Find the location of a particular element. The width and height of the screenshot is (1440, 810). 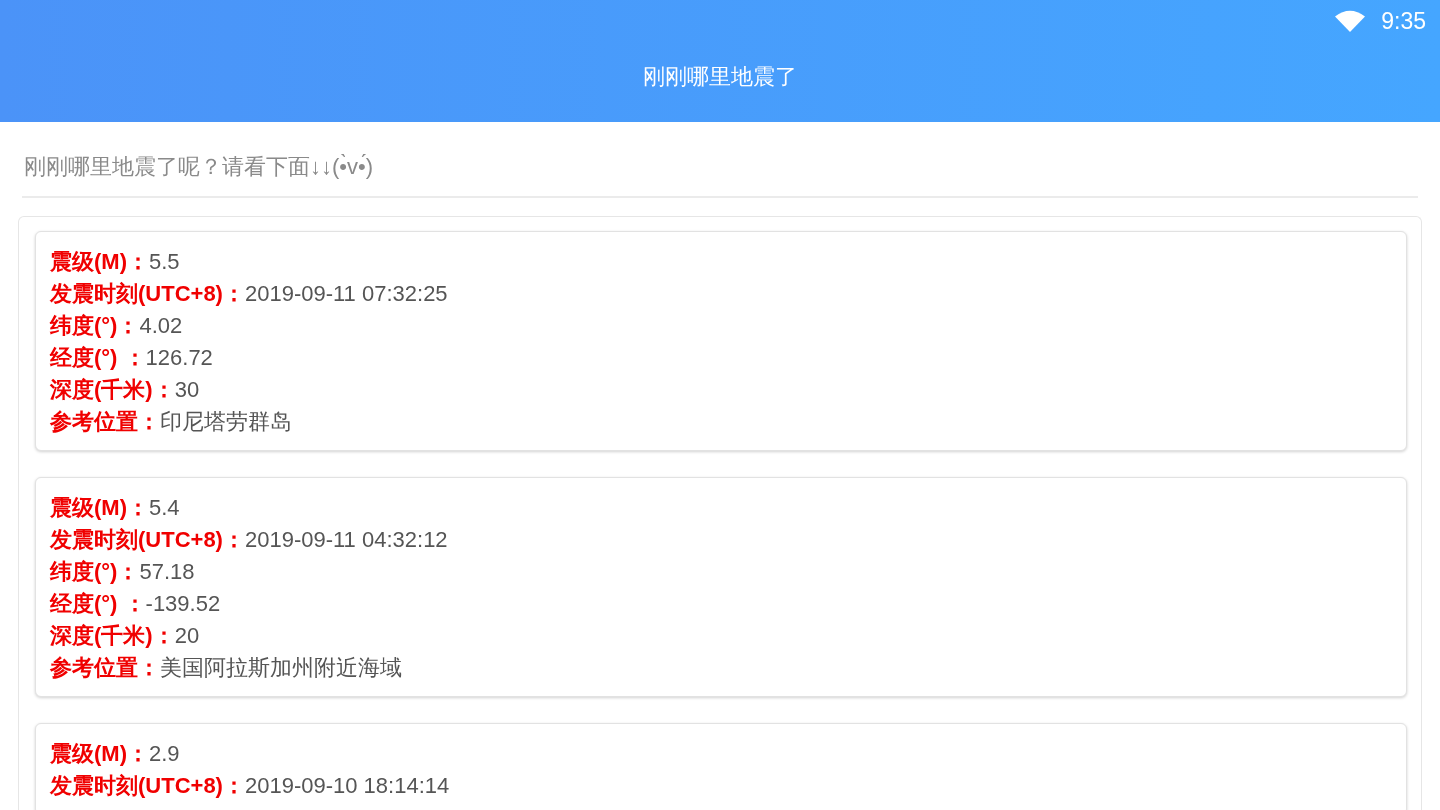

field-value: 2019-09-11 07:32:25 is located at coordinates (346, 293).